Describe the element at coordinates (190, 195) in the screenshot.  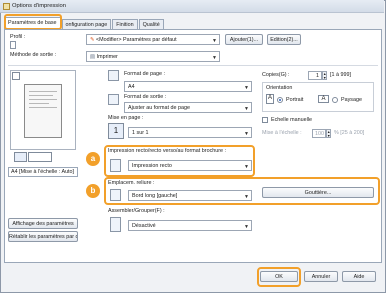
I see `binding-select: Bord long [gauche] ▼` at that location.